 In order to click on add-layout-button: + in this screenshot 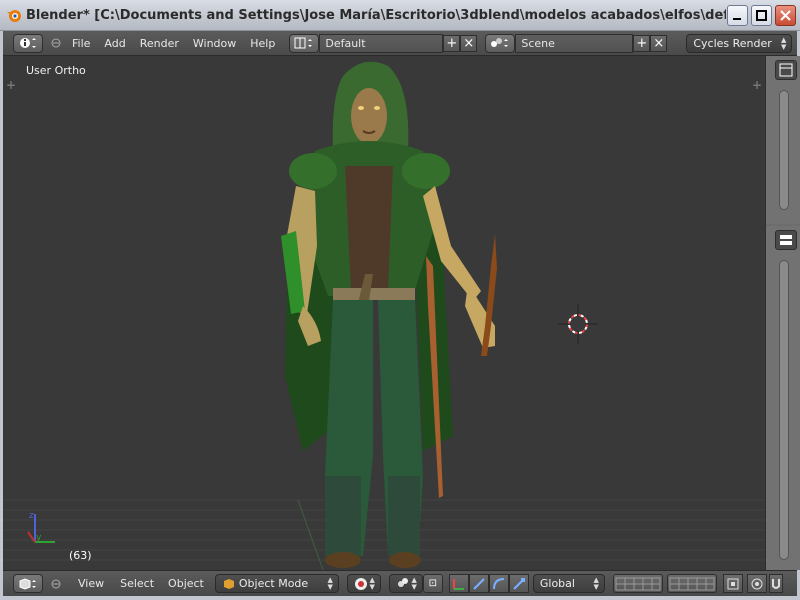, I will do `click(452, 43)`.